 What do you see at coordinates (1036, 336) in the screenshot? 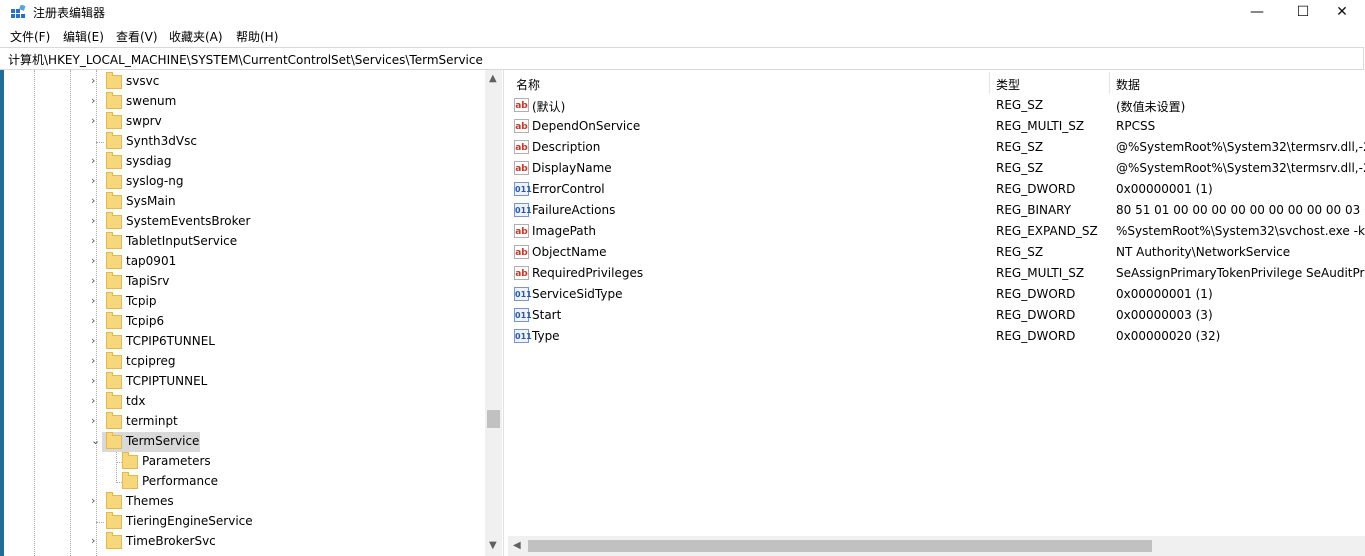
I see `value-type: REG_DWORD` at bounding box center [1036, 336].